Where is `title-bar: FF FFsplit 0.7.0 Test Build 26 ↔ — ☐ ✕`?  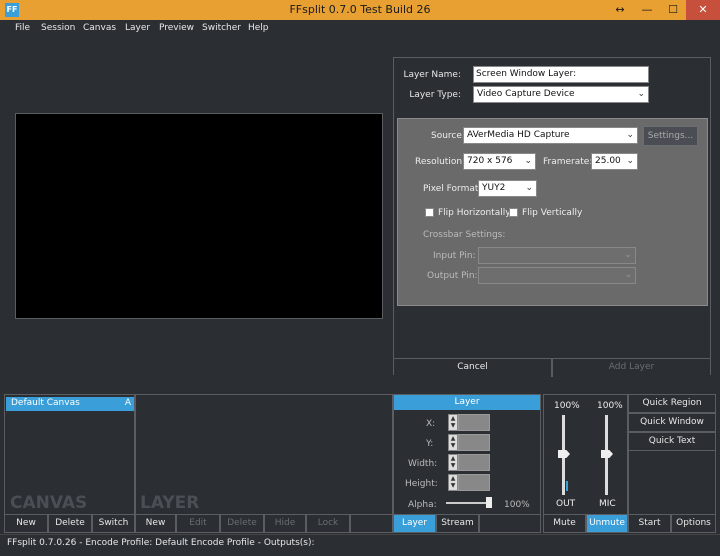
title-bar: FF FFsplit 0.7.0 Test Build 26 ↔ — ☐ ✕ is located at coordinates (360, 10).